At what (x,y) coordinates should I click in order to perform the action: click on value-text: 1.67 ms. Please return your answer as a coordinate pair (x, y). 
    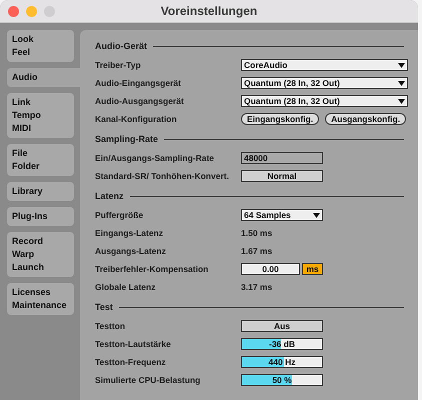
    Looking at the image, I should click on (256, 251).